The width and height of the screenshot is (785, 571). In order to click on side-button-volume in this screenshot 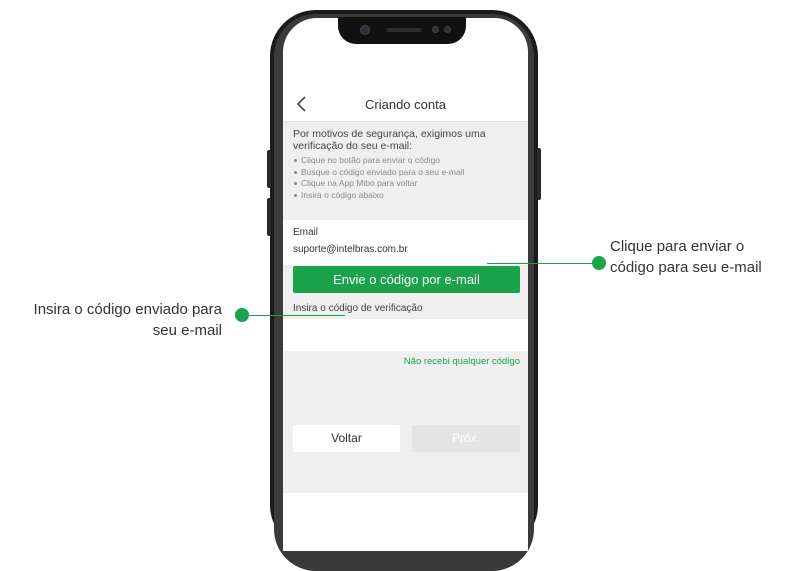, I will do `click(269, 217)`.